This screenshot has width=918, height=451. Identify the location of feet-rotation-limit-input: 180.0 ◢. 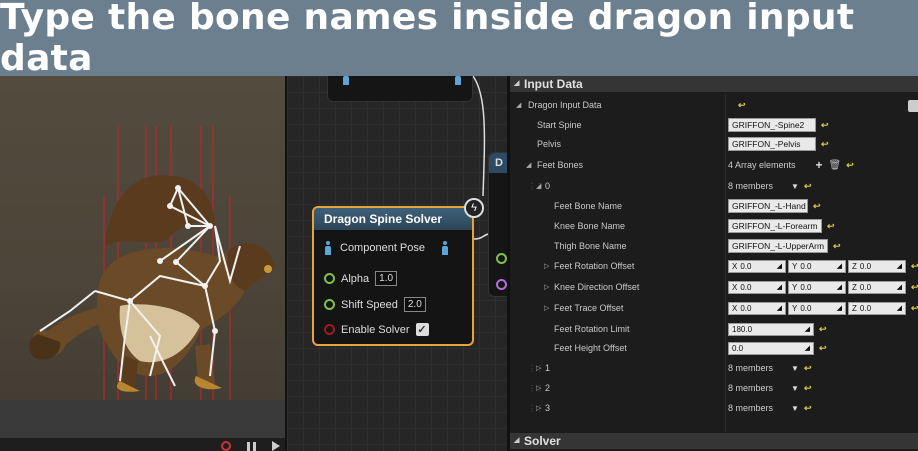
(771, 329).